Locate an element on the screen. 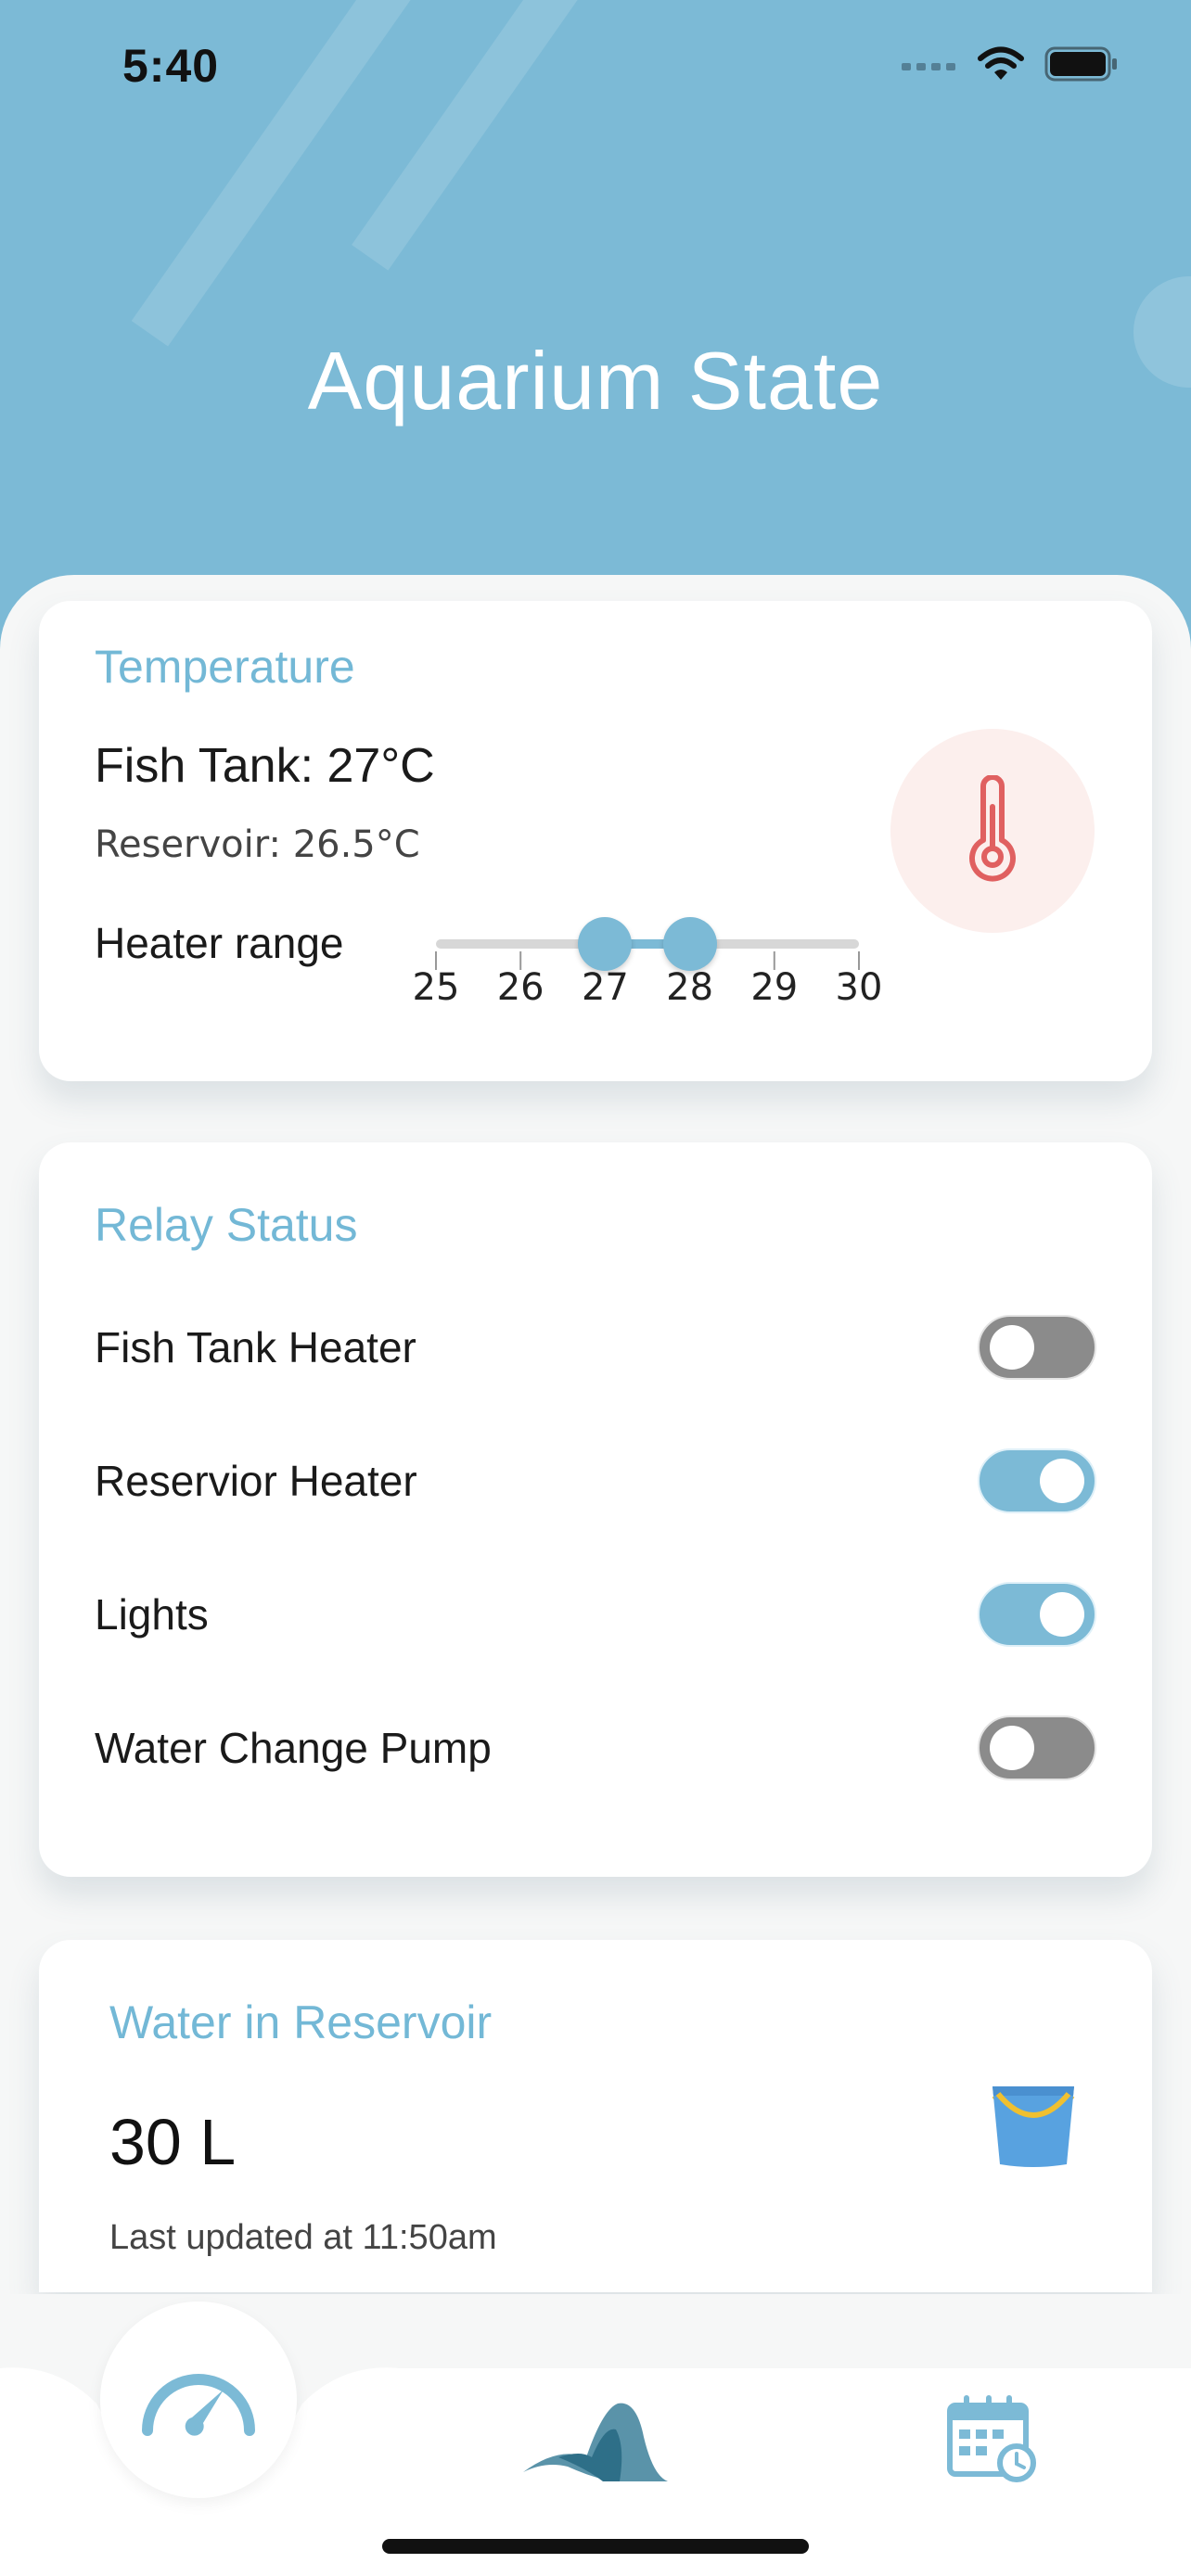  tab-schedule is located at coordinates (992, 2438).